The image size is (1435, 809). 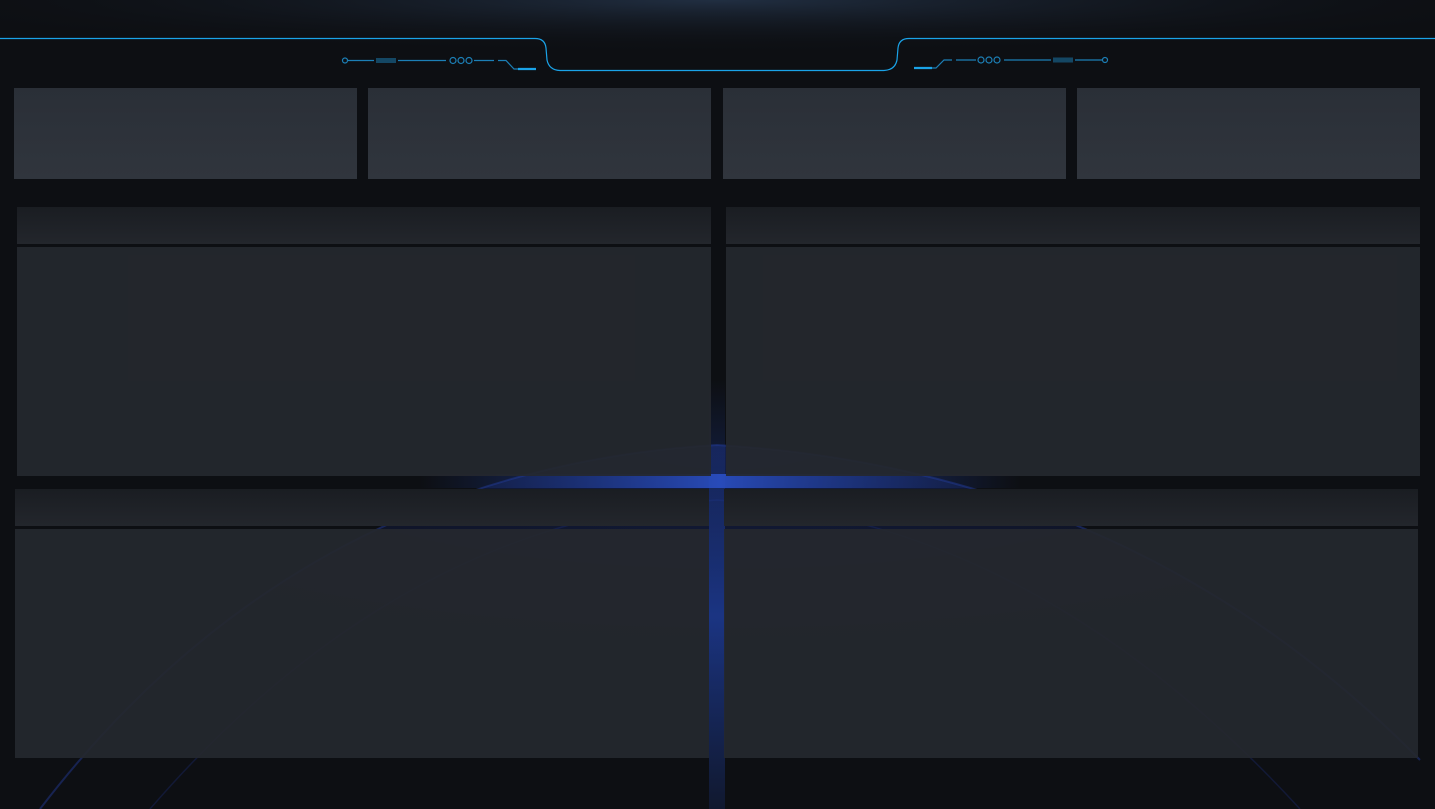 What do you see at coordinates (1011, 63) in the screenshot?
I see `right-circuit-ornament` at bounding box center [1011, 63].